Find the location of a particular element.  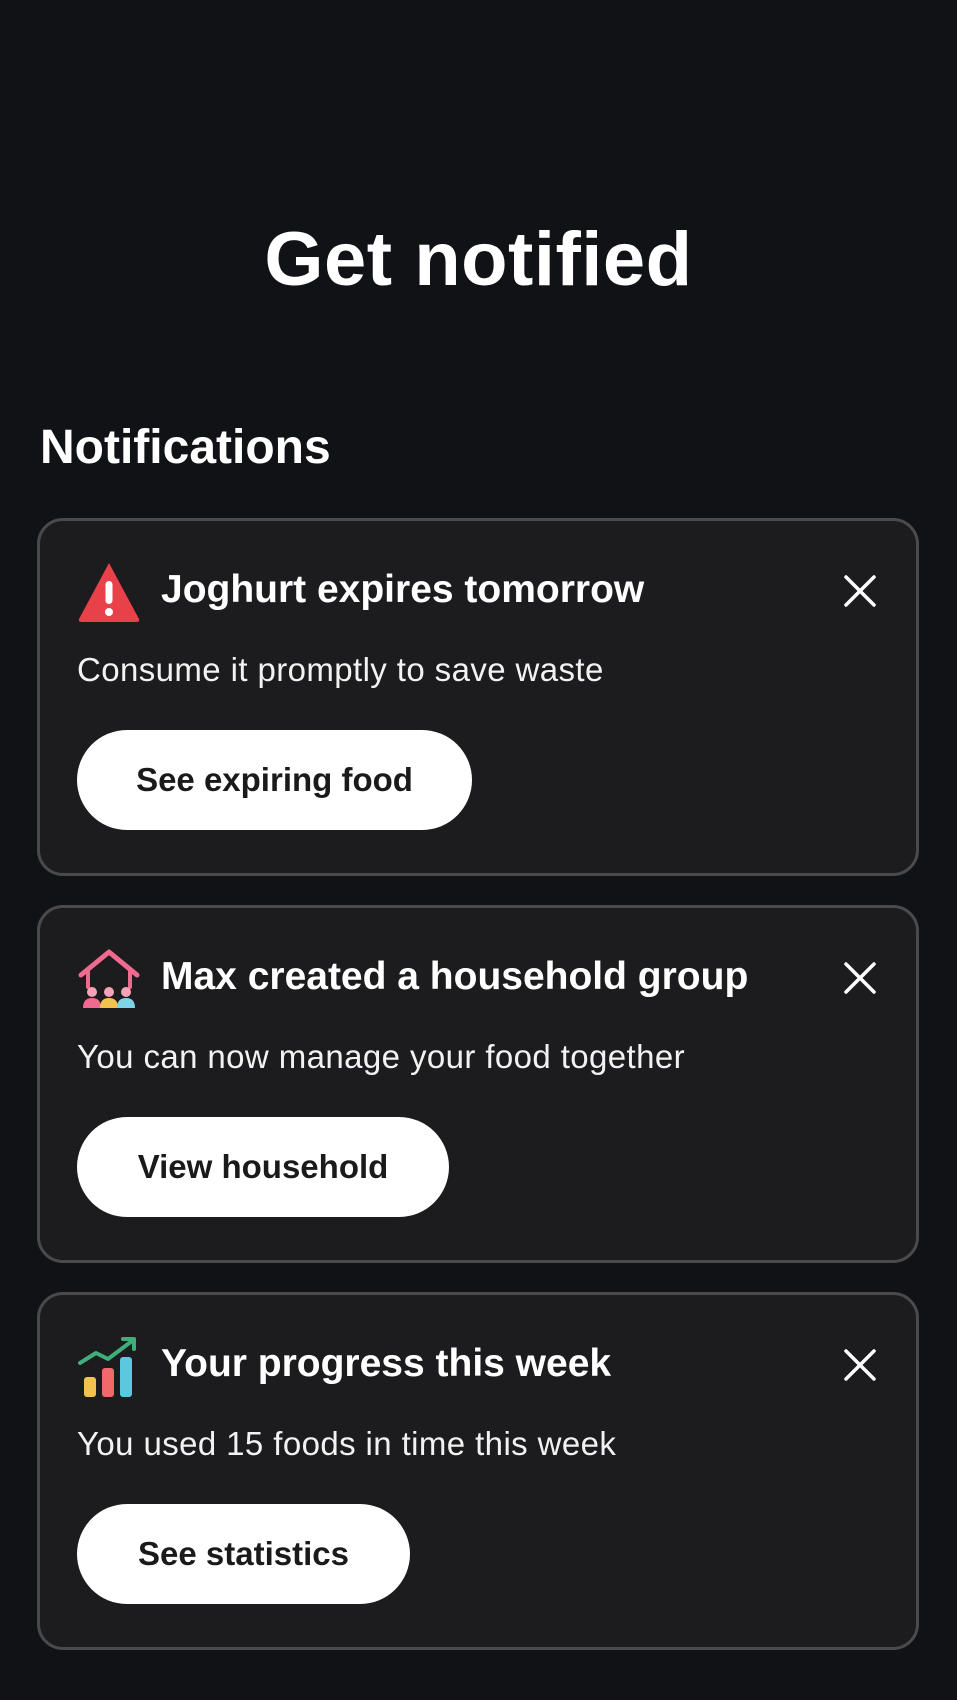

see-expiring-food-button: See expiring food is located at coordinates (274, 780).